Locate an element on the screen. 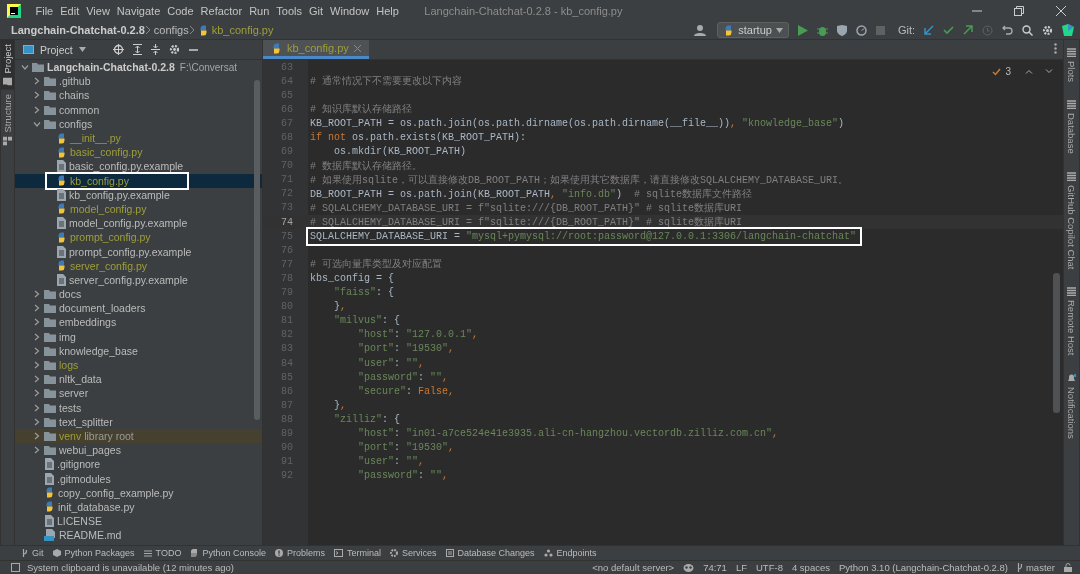 The width and height of the screenshot is (1080, 574). restore-icon is located at coordinates (1019, 10).